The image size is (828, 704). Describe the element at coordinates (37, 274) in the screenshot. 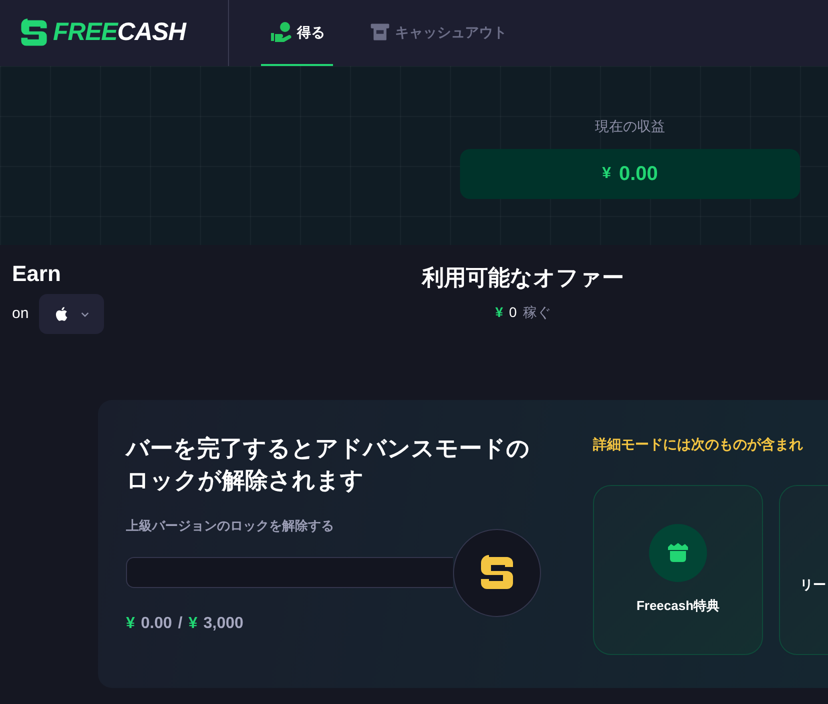

I see `earn-heading: Earn` at that location.